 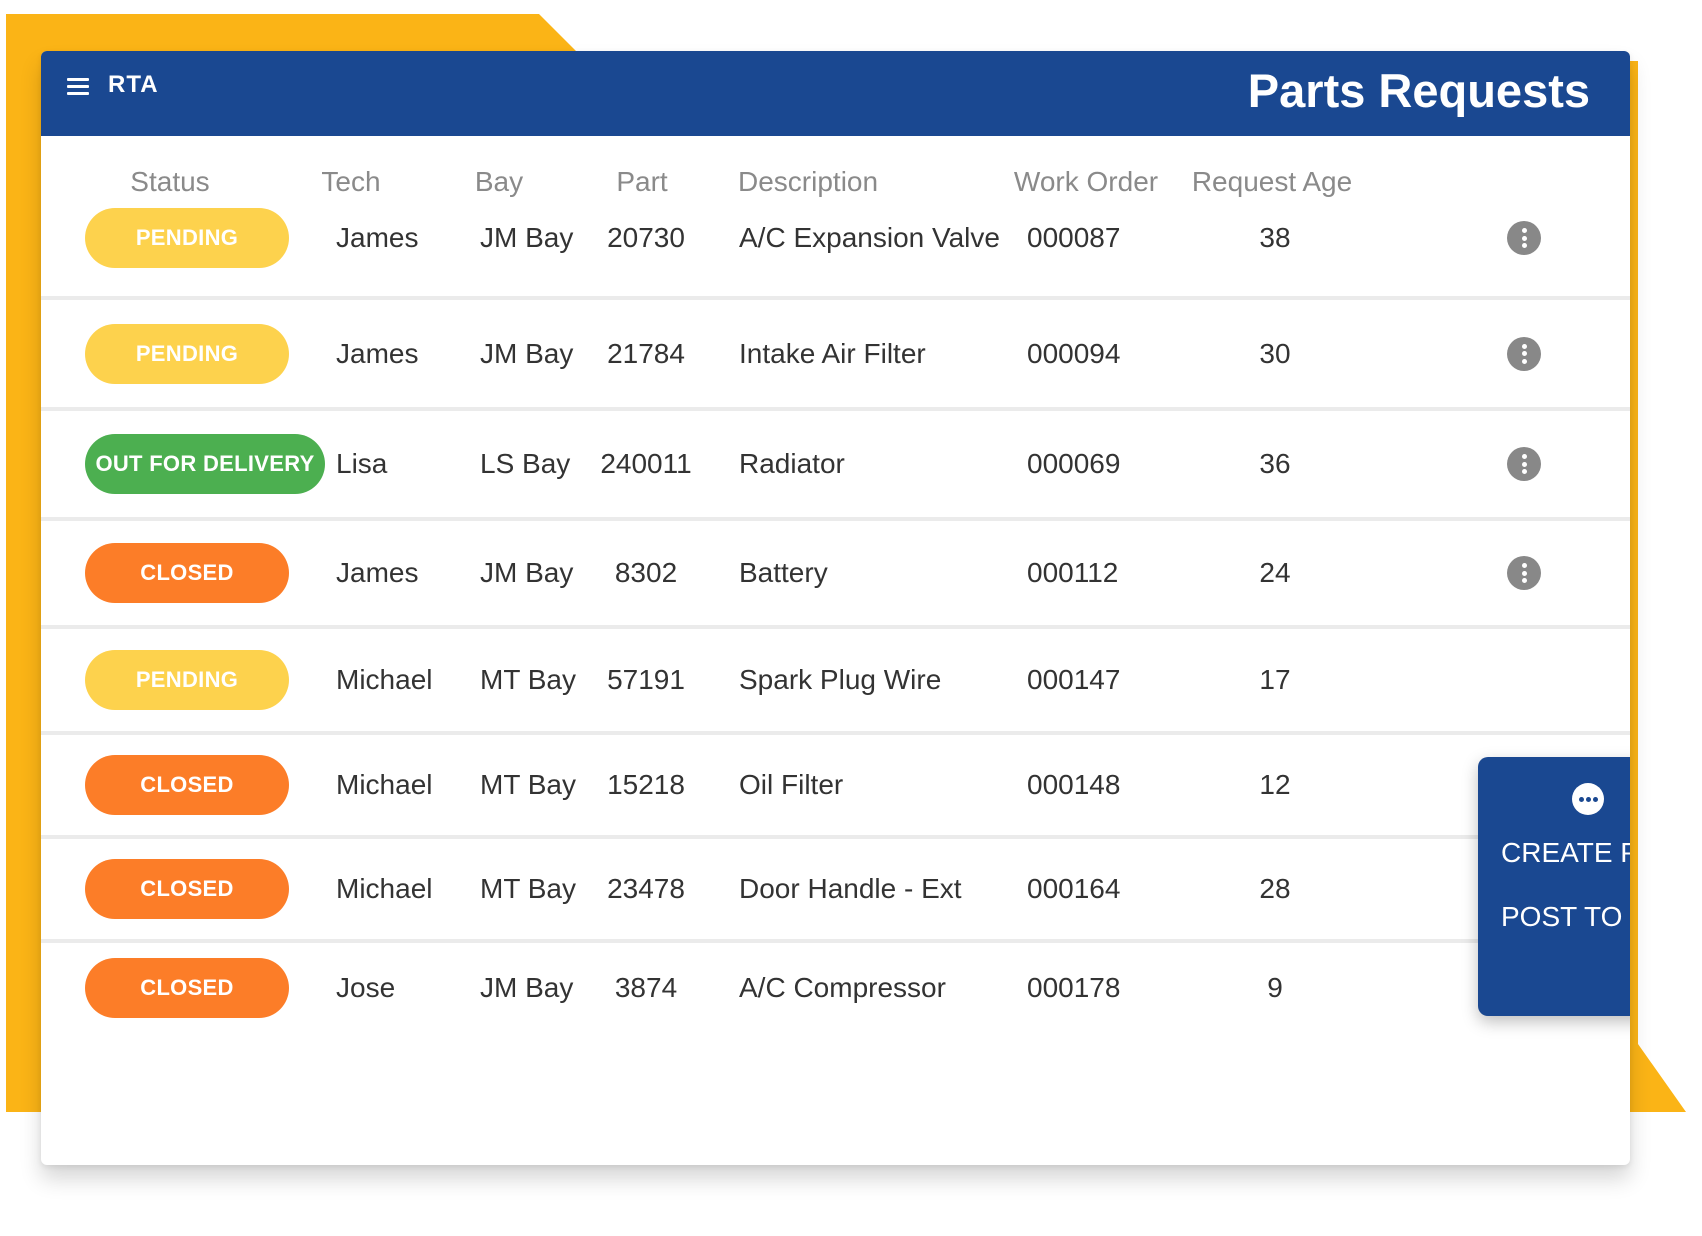 I want to click on app-logo: RTA, so click(x=133, y=84).